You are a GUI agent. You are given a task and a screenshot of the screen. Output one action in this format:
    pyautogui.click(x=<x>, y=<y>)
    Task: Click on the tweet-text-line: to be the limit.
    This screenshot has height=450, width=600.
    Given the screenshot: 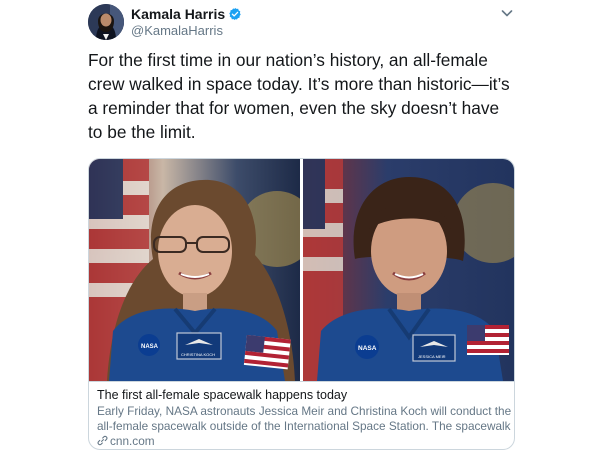 What is the action you would take?
    pyautogui.click(x=142, y=132)
    